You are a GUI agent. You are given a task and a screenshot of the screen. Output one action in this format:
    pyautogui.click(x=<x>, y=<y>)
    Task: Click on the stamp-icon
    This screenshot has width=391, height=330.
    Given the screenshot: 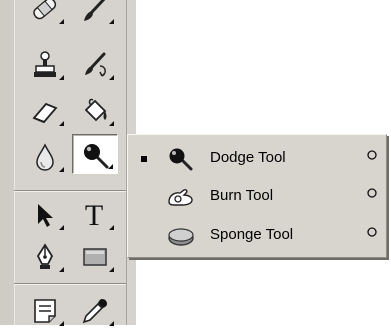 What is the action you would take?
    pyautogui.click(x=45, y=64)
    